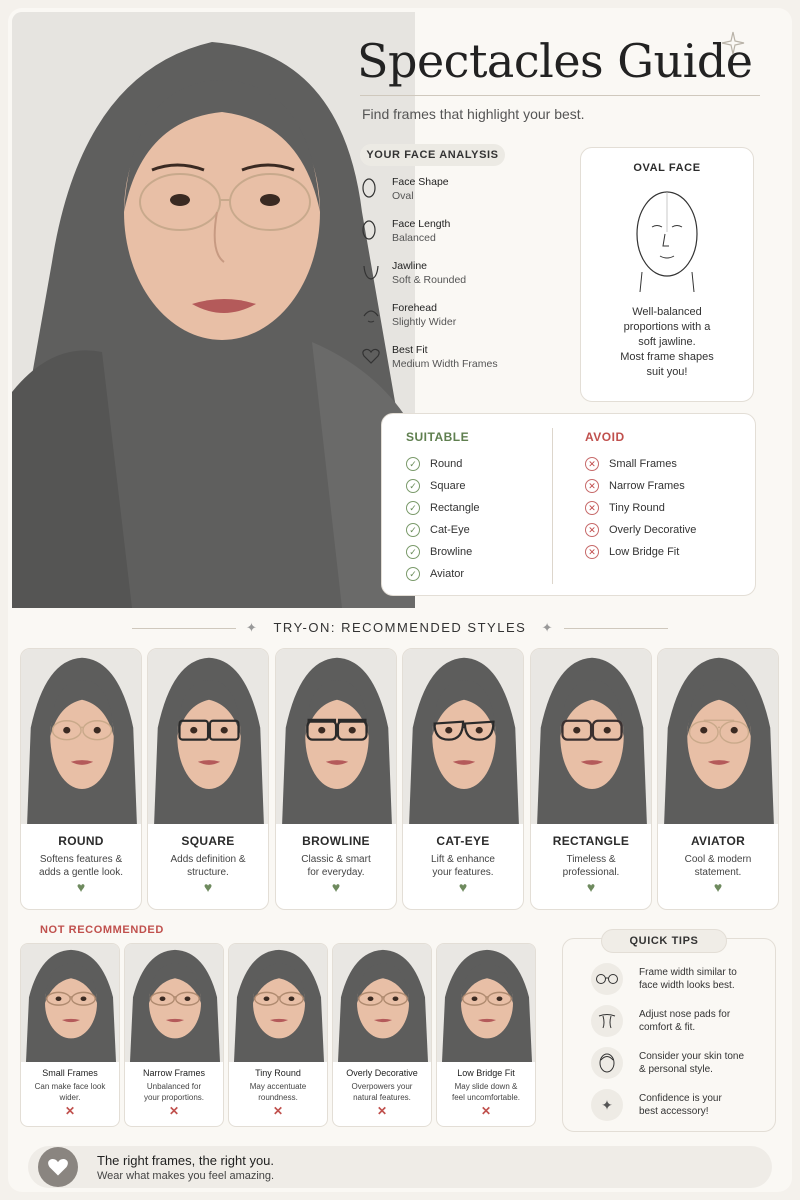  What do you see at coordinates (591, 859) in the screenshot?
I see `style-desc-line: Timeless &` at bounding box center [591, 859].